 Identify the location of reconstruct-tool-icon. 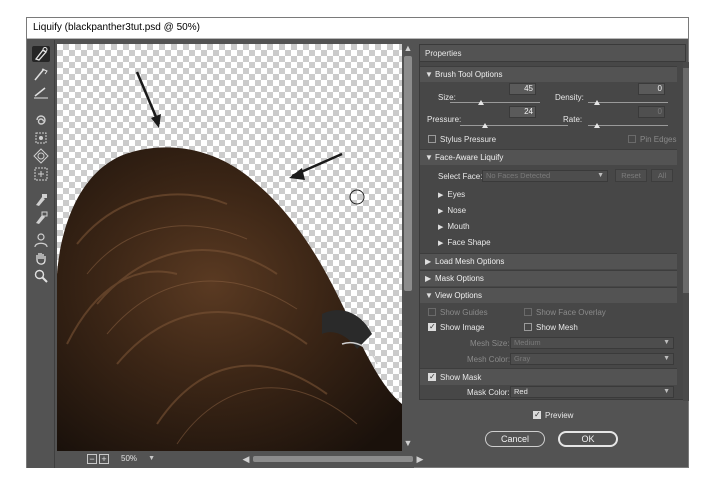
(41, 74).